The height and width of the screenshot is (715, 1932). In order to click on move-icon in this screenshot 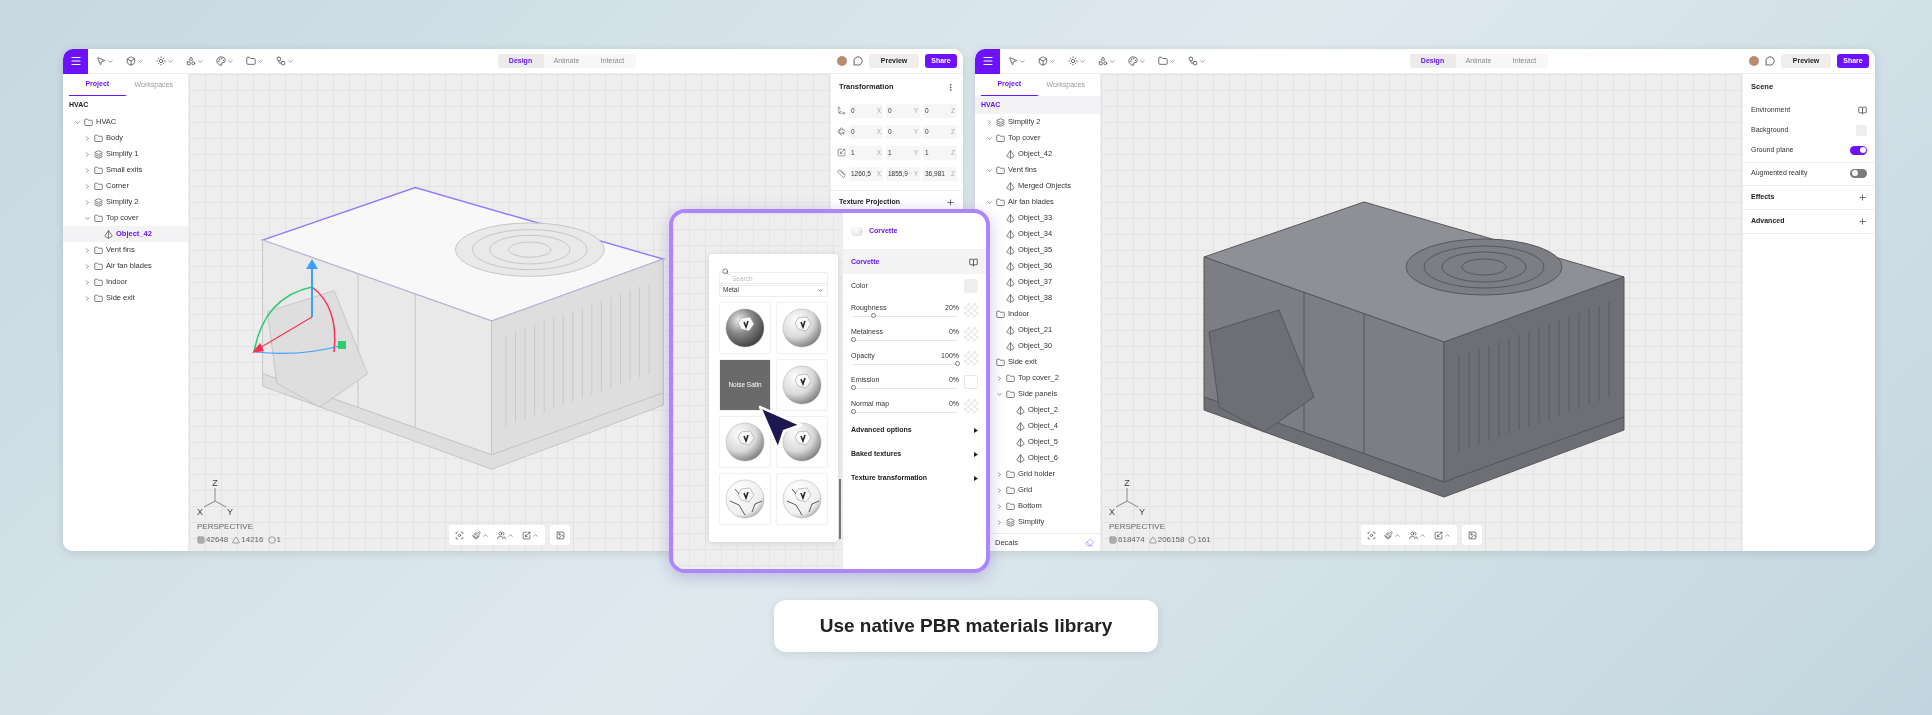, I will do `click(841, 110)`.